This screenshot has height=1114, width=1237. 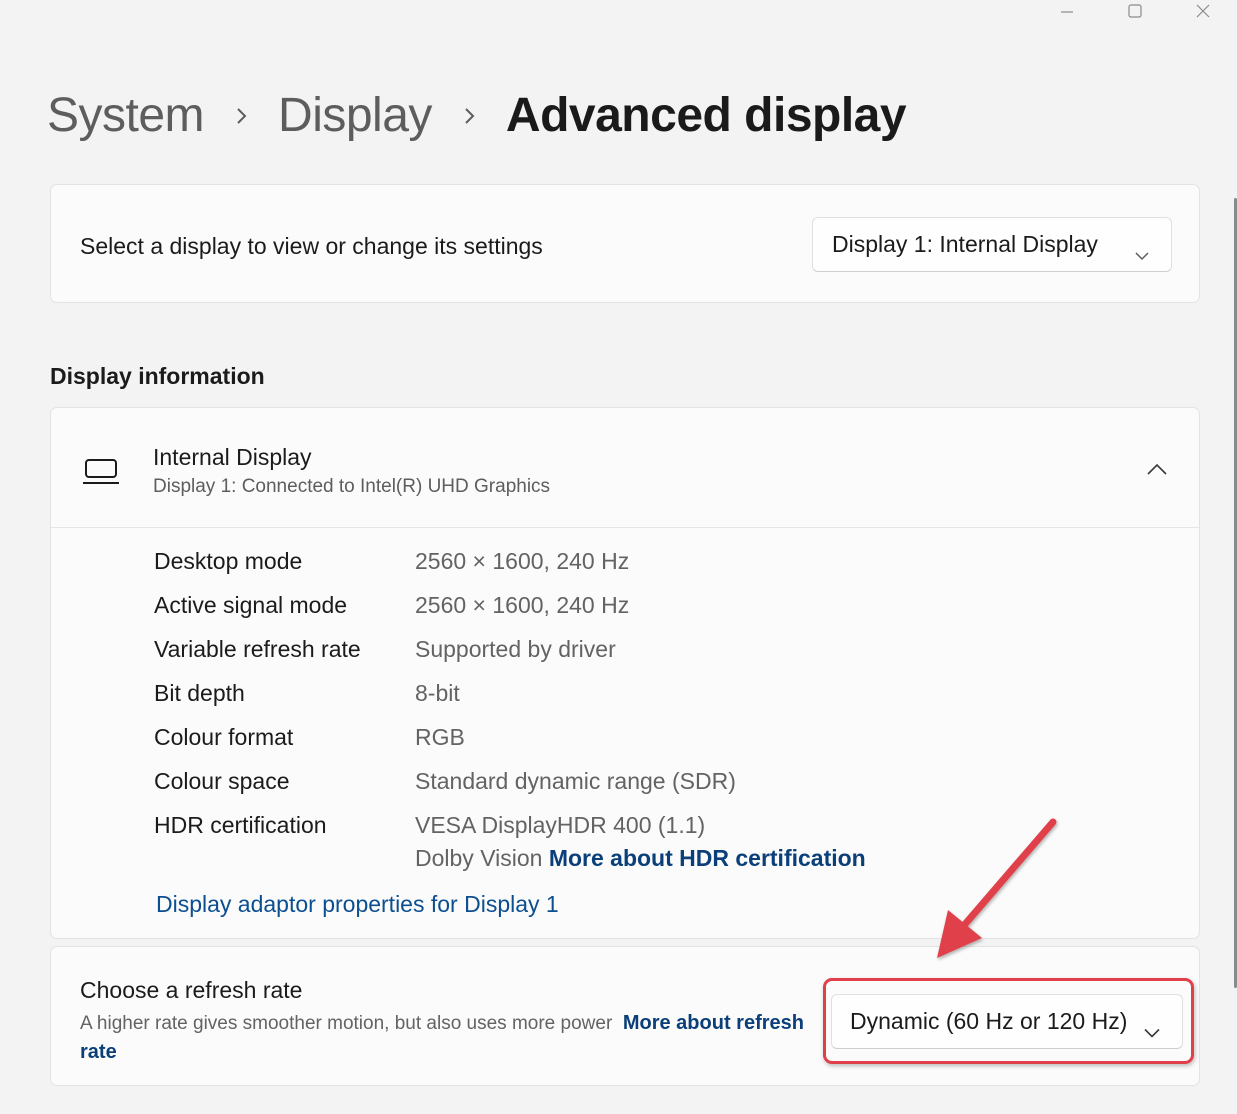 What do you see at coordinates (560, 825) in the screenshot?
I see `info-value: VESA DisplayHDR 400 (1.1)` at bounding box center [560, 825].